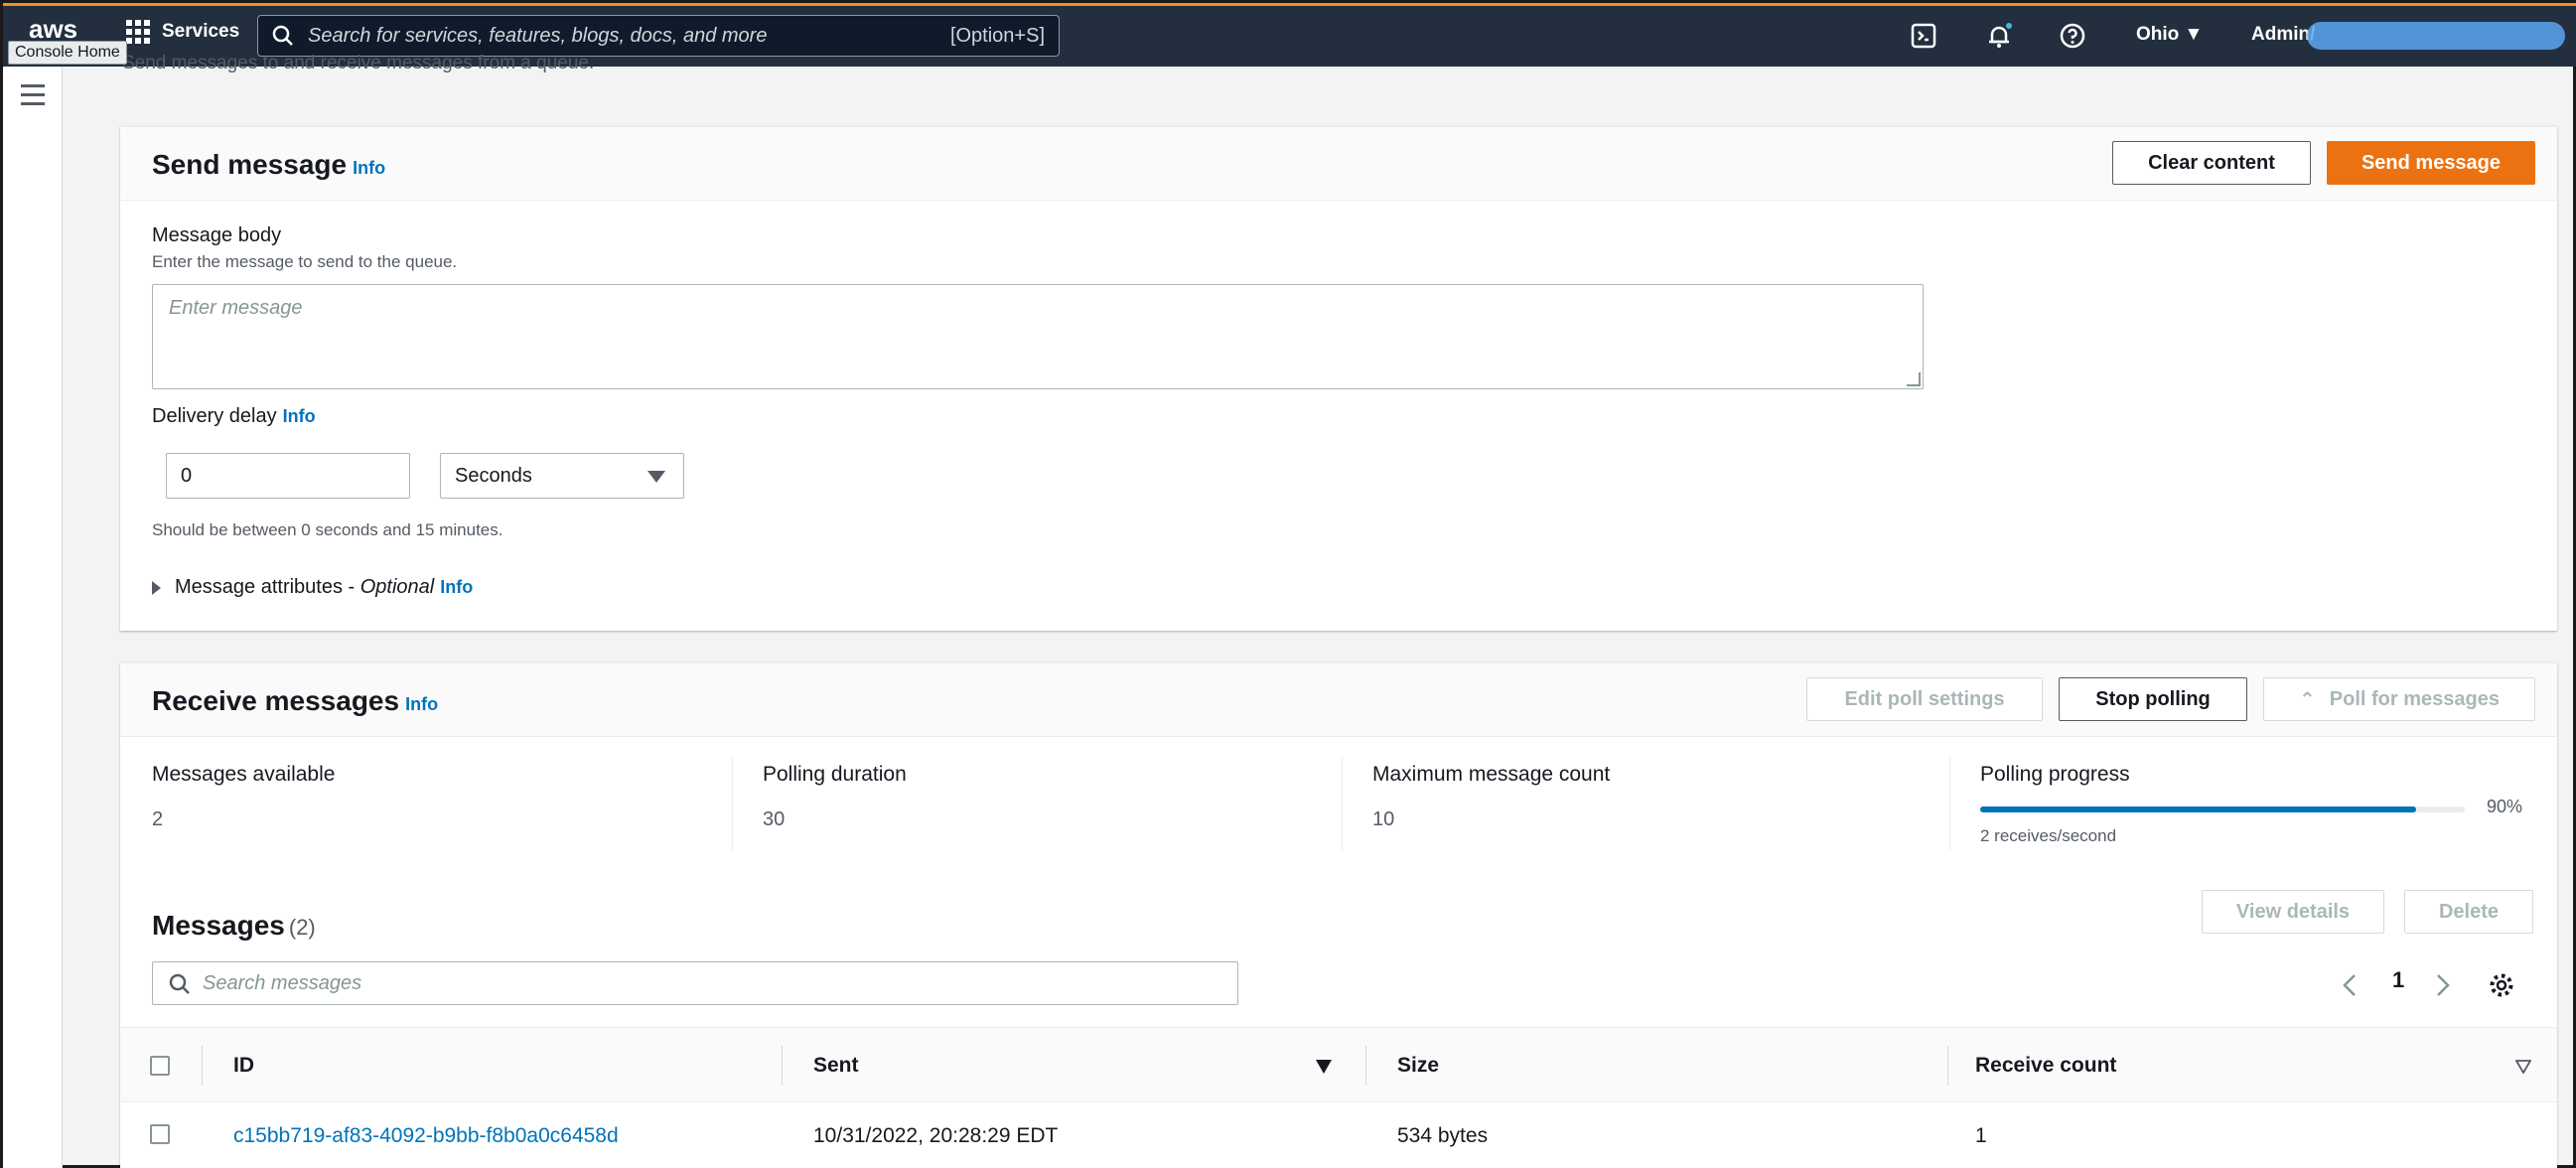 The image size is (2576, 1168). Describe the element at coordinates (2046, 1066) in the screenshot. I see `column-header-receive-count: Receive count` at that location.